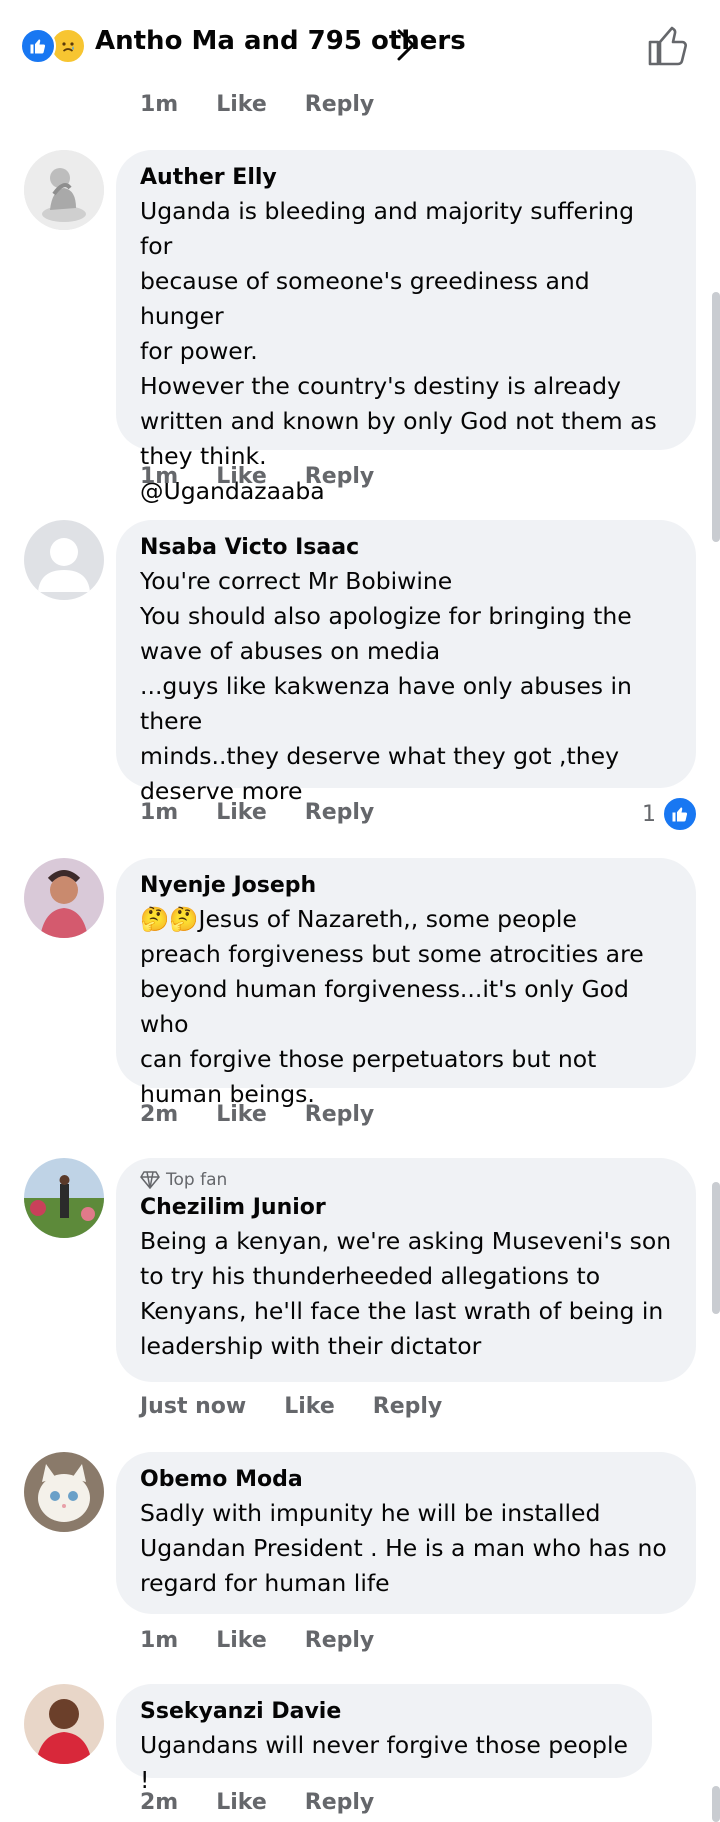 The width and height of the screenshot is (720, 1822). I want to click on reaction-count-badge: 1, so click(670, 814).